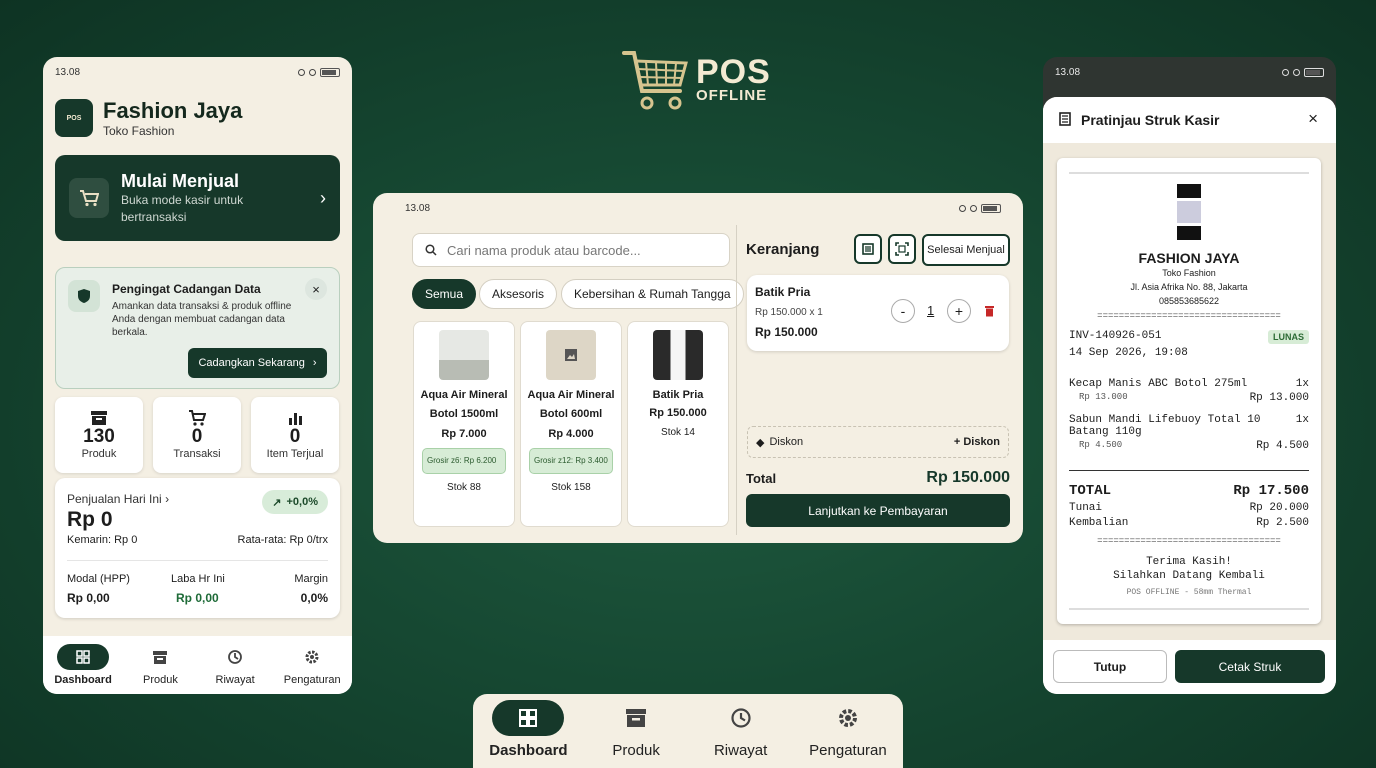 The image size is (1376, 768). What do you see at coordinates (930, 310) in the screenshot?
I see `qty-value: 1` at bounding box center [930, 310].